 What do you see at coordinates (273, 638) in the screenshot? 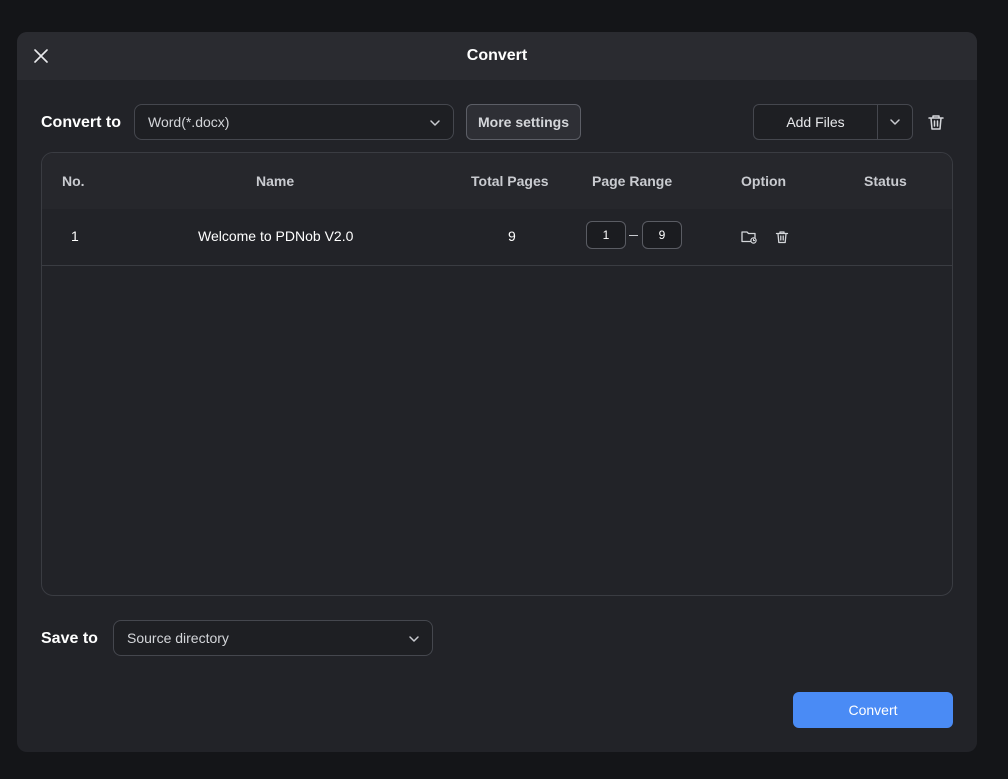
I see `save-location-select: Source directory` at bounding box center [273, 638].